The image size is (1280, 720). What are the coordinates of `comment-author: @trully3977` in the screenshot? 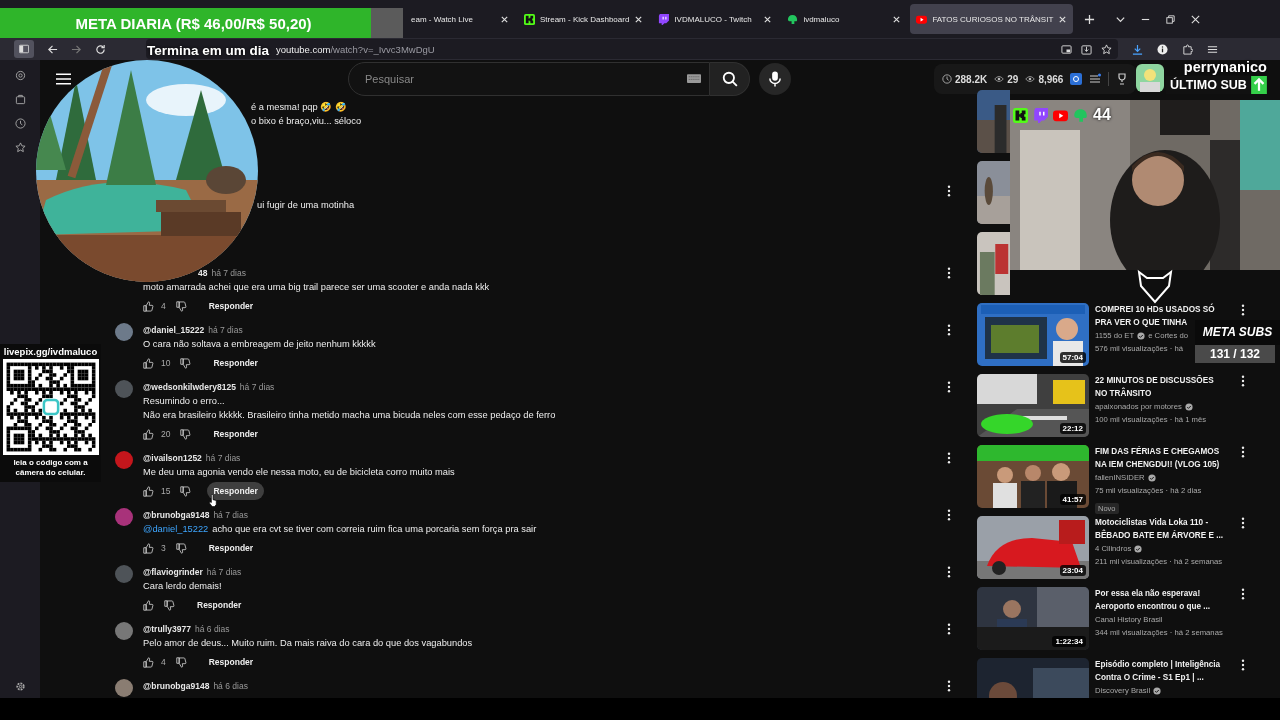 It's located at (167, 629).